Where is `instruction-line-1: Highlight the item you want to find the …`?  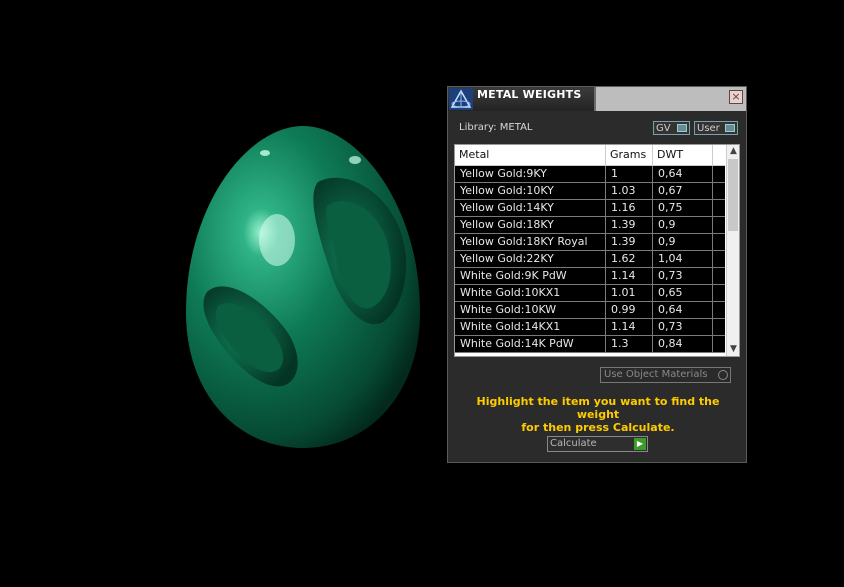 instruction-line-1: Highlight the item you want to find the … is located at coordinates (598, 408).